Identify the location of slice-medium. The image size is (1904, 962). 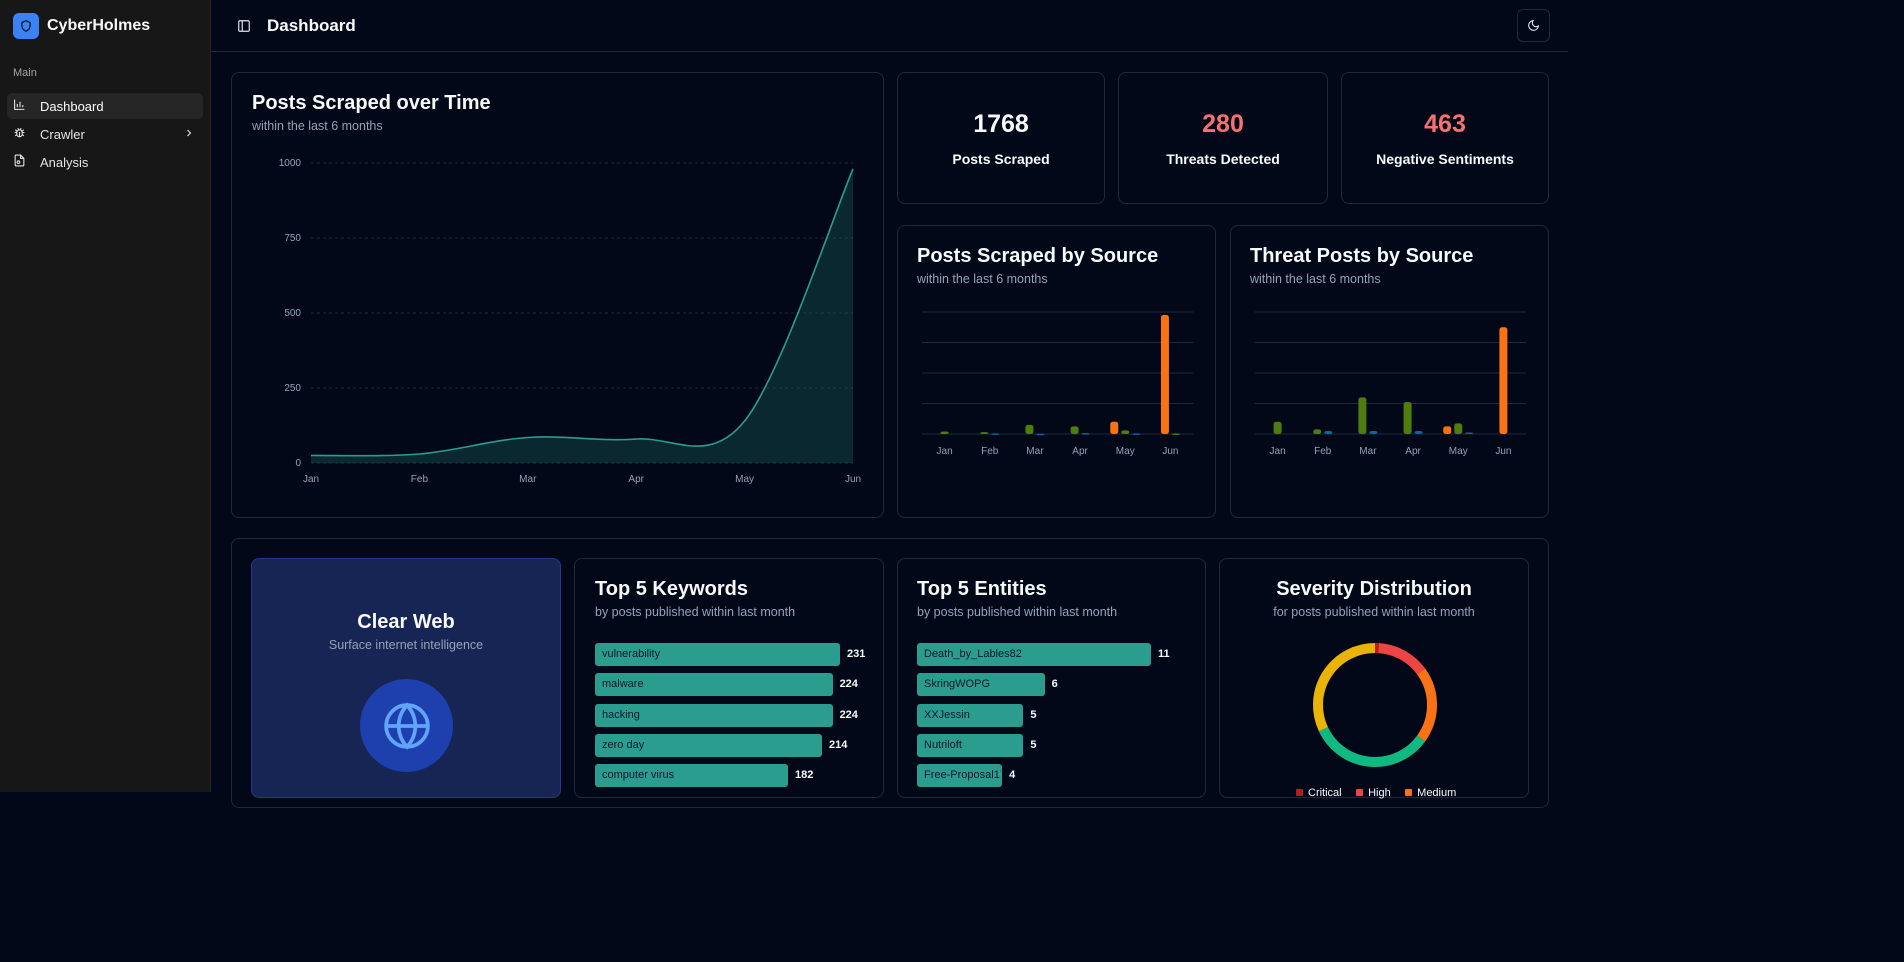
(1426, 705).